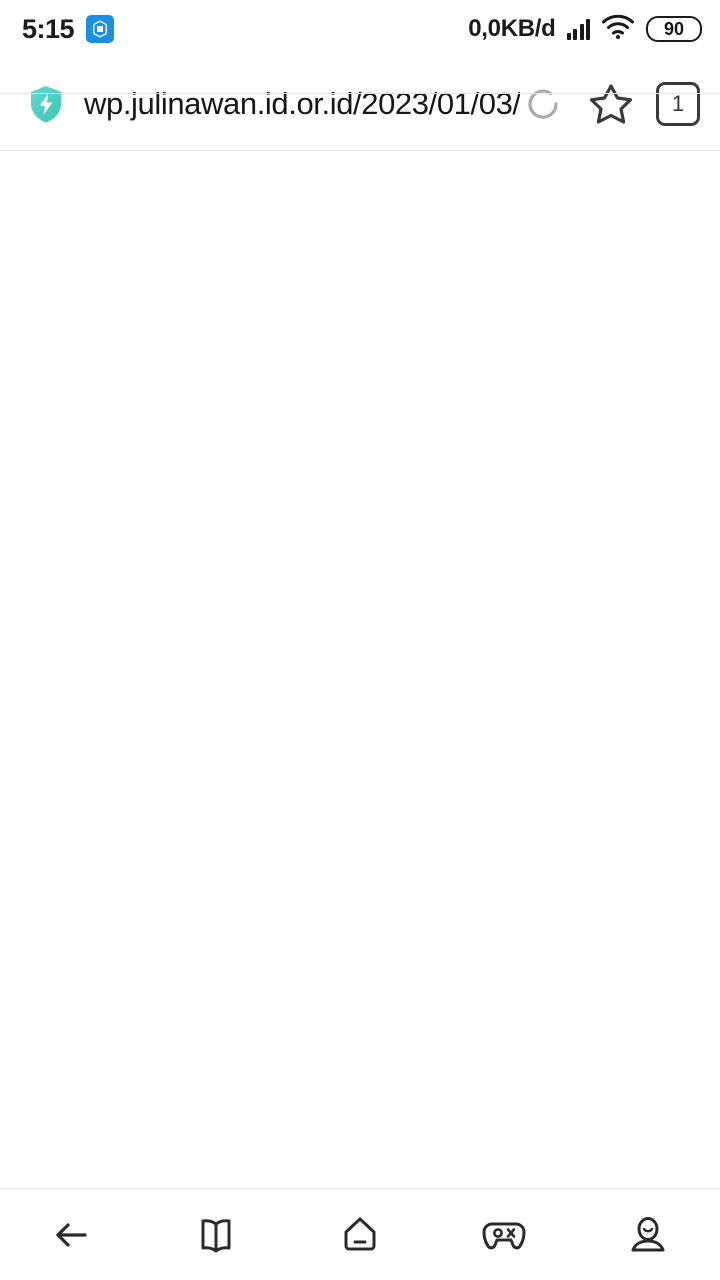 The width and height of the screenshot is (720, 1280). Describe the element at coordinates (504, 1234) in the screenshot. I see `game-controller-icon` at that location.